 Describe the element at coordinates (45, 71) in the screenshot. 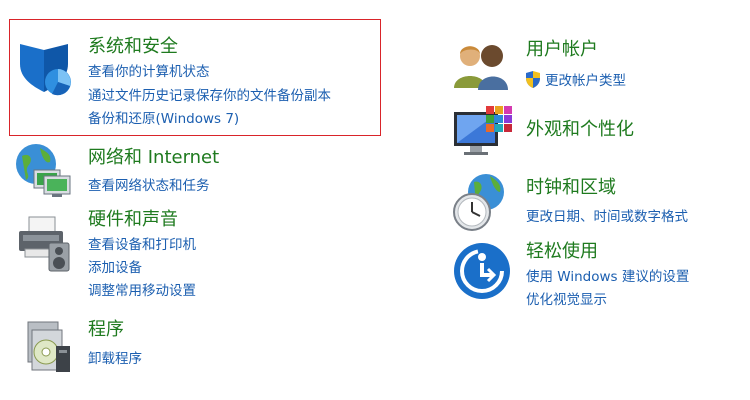

I see `shield-security-icon` at that location.